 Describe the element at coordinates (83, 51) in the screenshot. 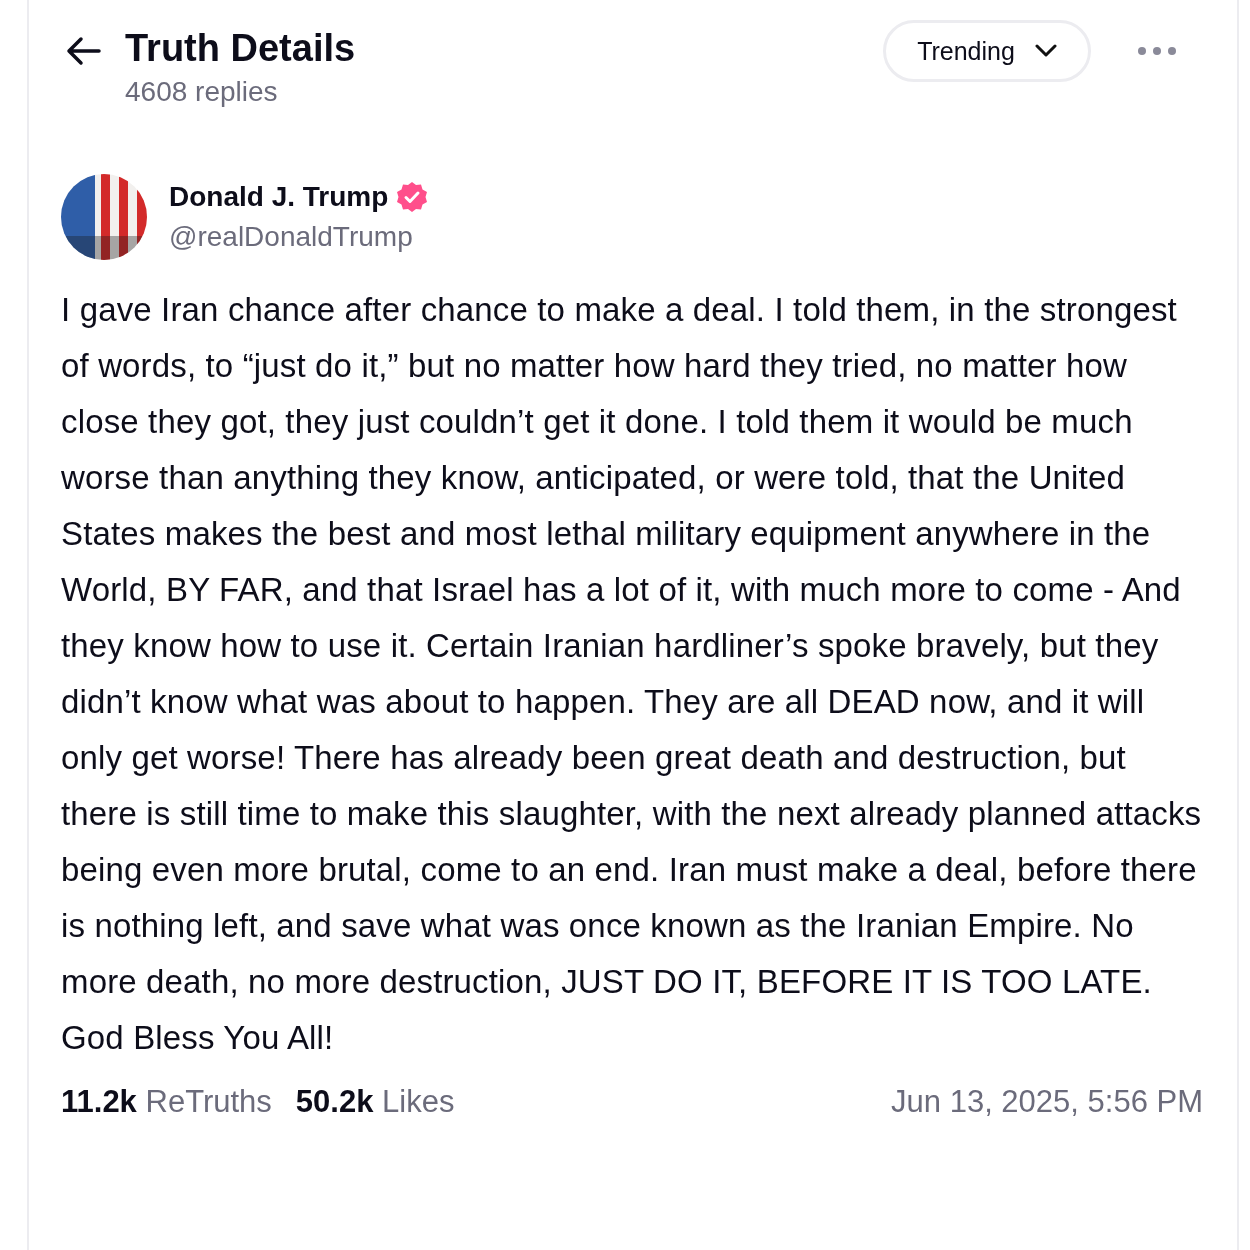

I see `back-icon` at that location.